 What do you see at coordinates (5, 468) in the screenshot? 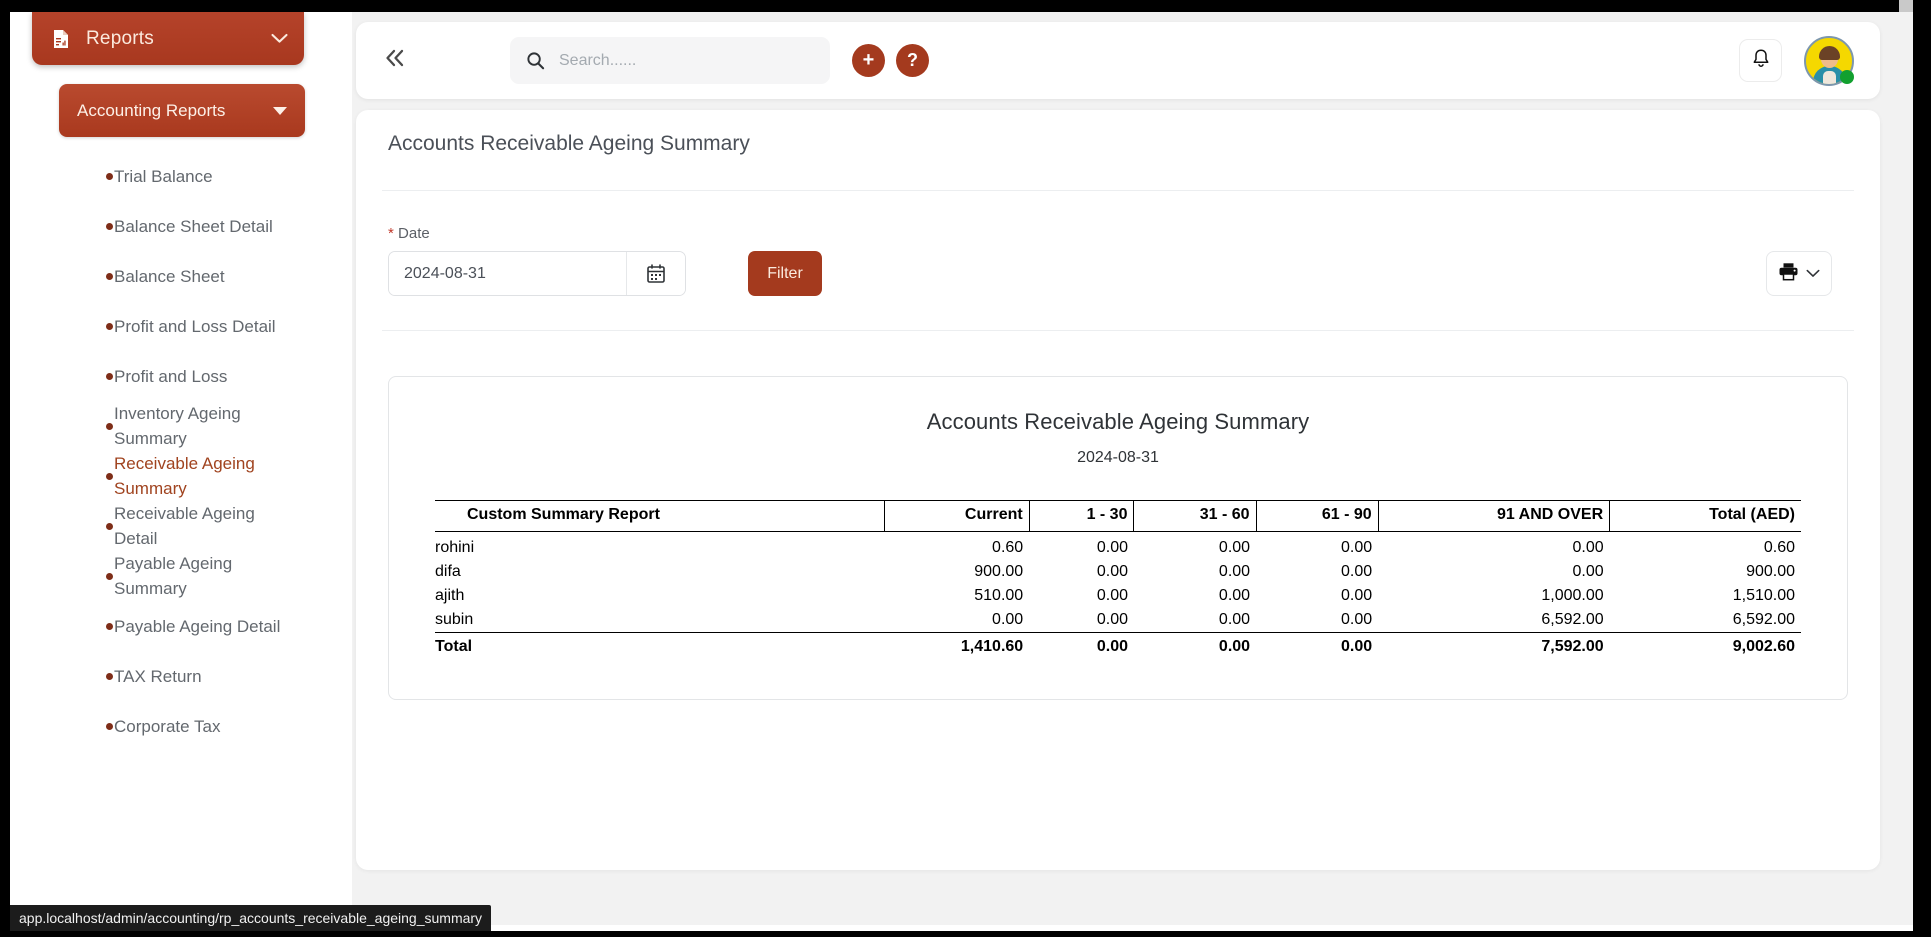
I see `window-left-border` at bounding box center [5, 468].